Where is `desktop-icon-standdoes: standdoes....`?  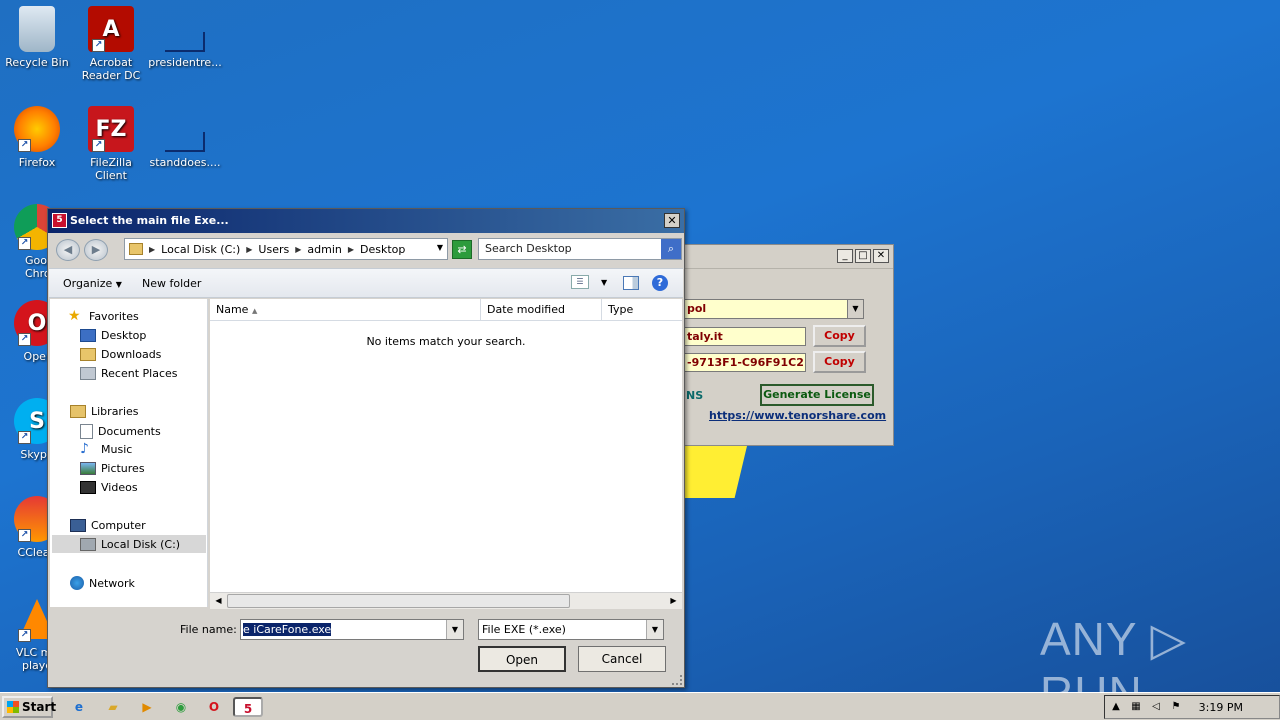
desktop-icon-standdoes: standdoes.... is located at coordinates (185, 137).